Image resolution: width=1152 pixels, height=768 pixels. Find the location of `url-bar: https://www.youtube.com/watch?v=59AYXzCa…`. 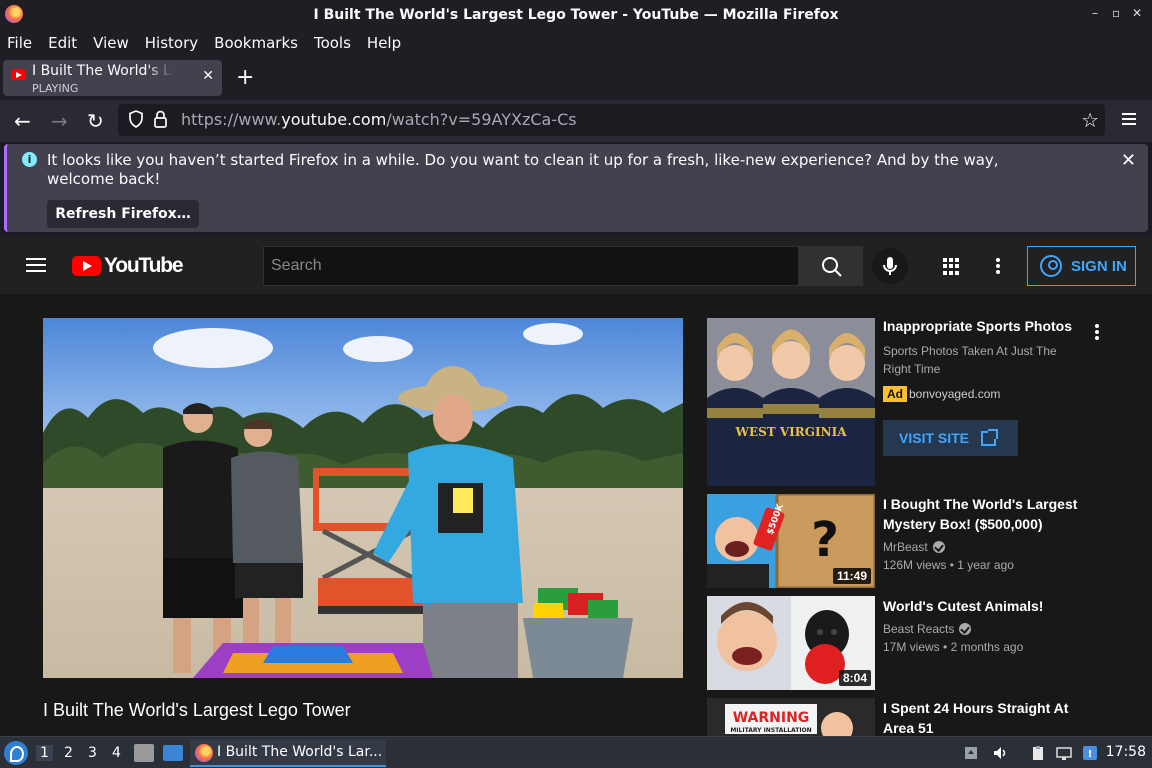

url-bar: https://www.youtube.com/watch?v=59AYXzCa… is located at coordinates (611, 120).